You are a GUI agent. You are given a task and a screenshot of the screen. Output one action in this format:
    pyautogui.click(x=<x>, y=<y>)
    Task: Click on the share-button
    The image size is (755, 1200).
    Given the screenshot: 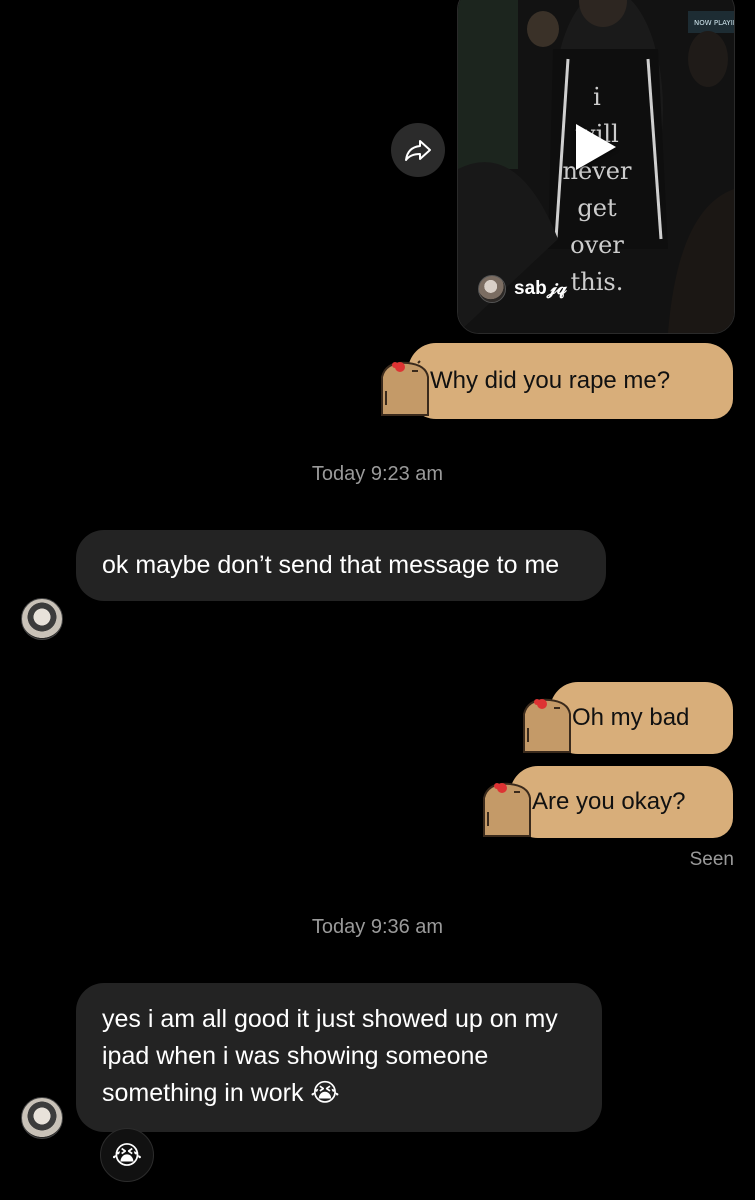 What is the action you would take?
    pyautogui.click(x=418, y=150)
    